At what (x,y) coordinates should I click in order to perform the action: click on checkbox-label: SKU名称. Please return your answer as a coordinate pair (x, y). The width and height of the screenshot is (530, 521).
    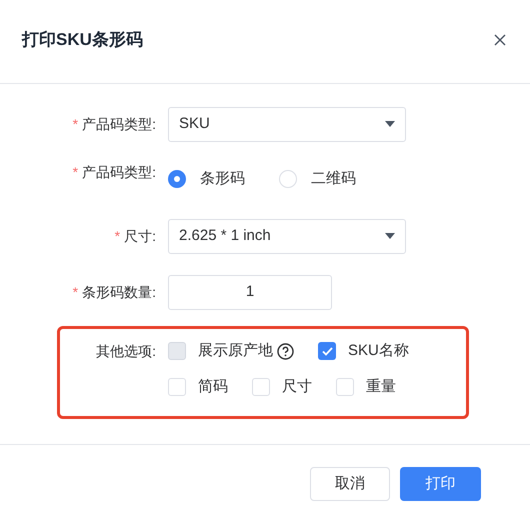
    Looking at the image, I should click on (378, 351).